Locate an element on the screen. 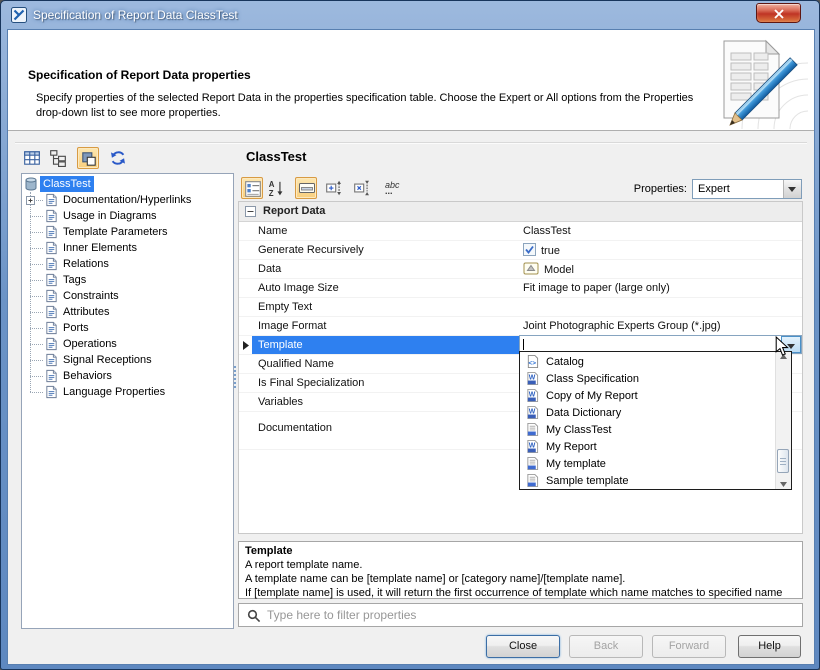 This screenshot has height=670, width=820. scroll-thumb is located at coordinates (783, 461).